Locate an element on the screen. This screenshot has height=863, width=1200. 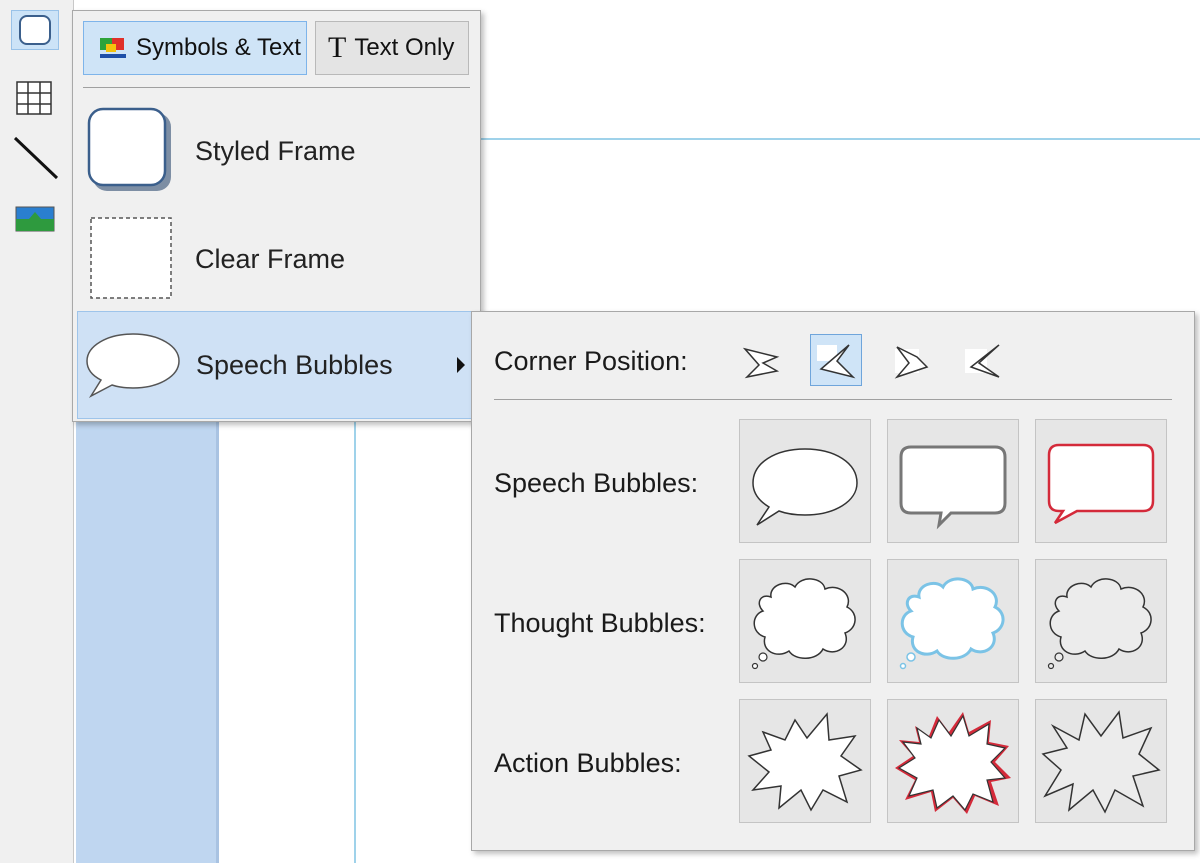
action-bubble-grey-option is located at coordinates (1101, 761).